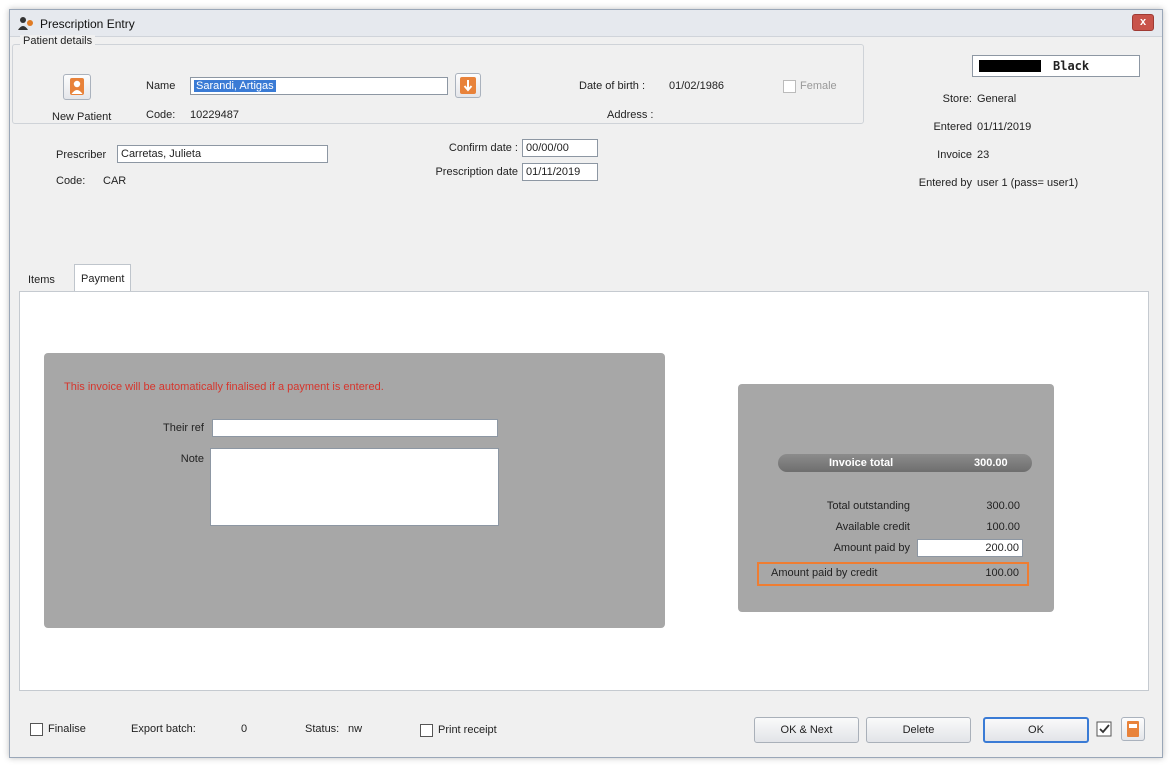  I want to click on prescriber-label: Prescriber, so click(81, 155).